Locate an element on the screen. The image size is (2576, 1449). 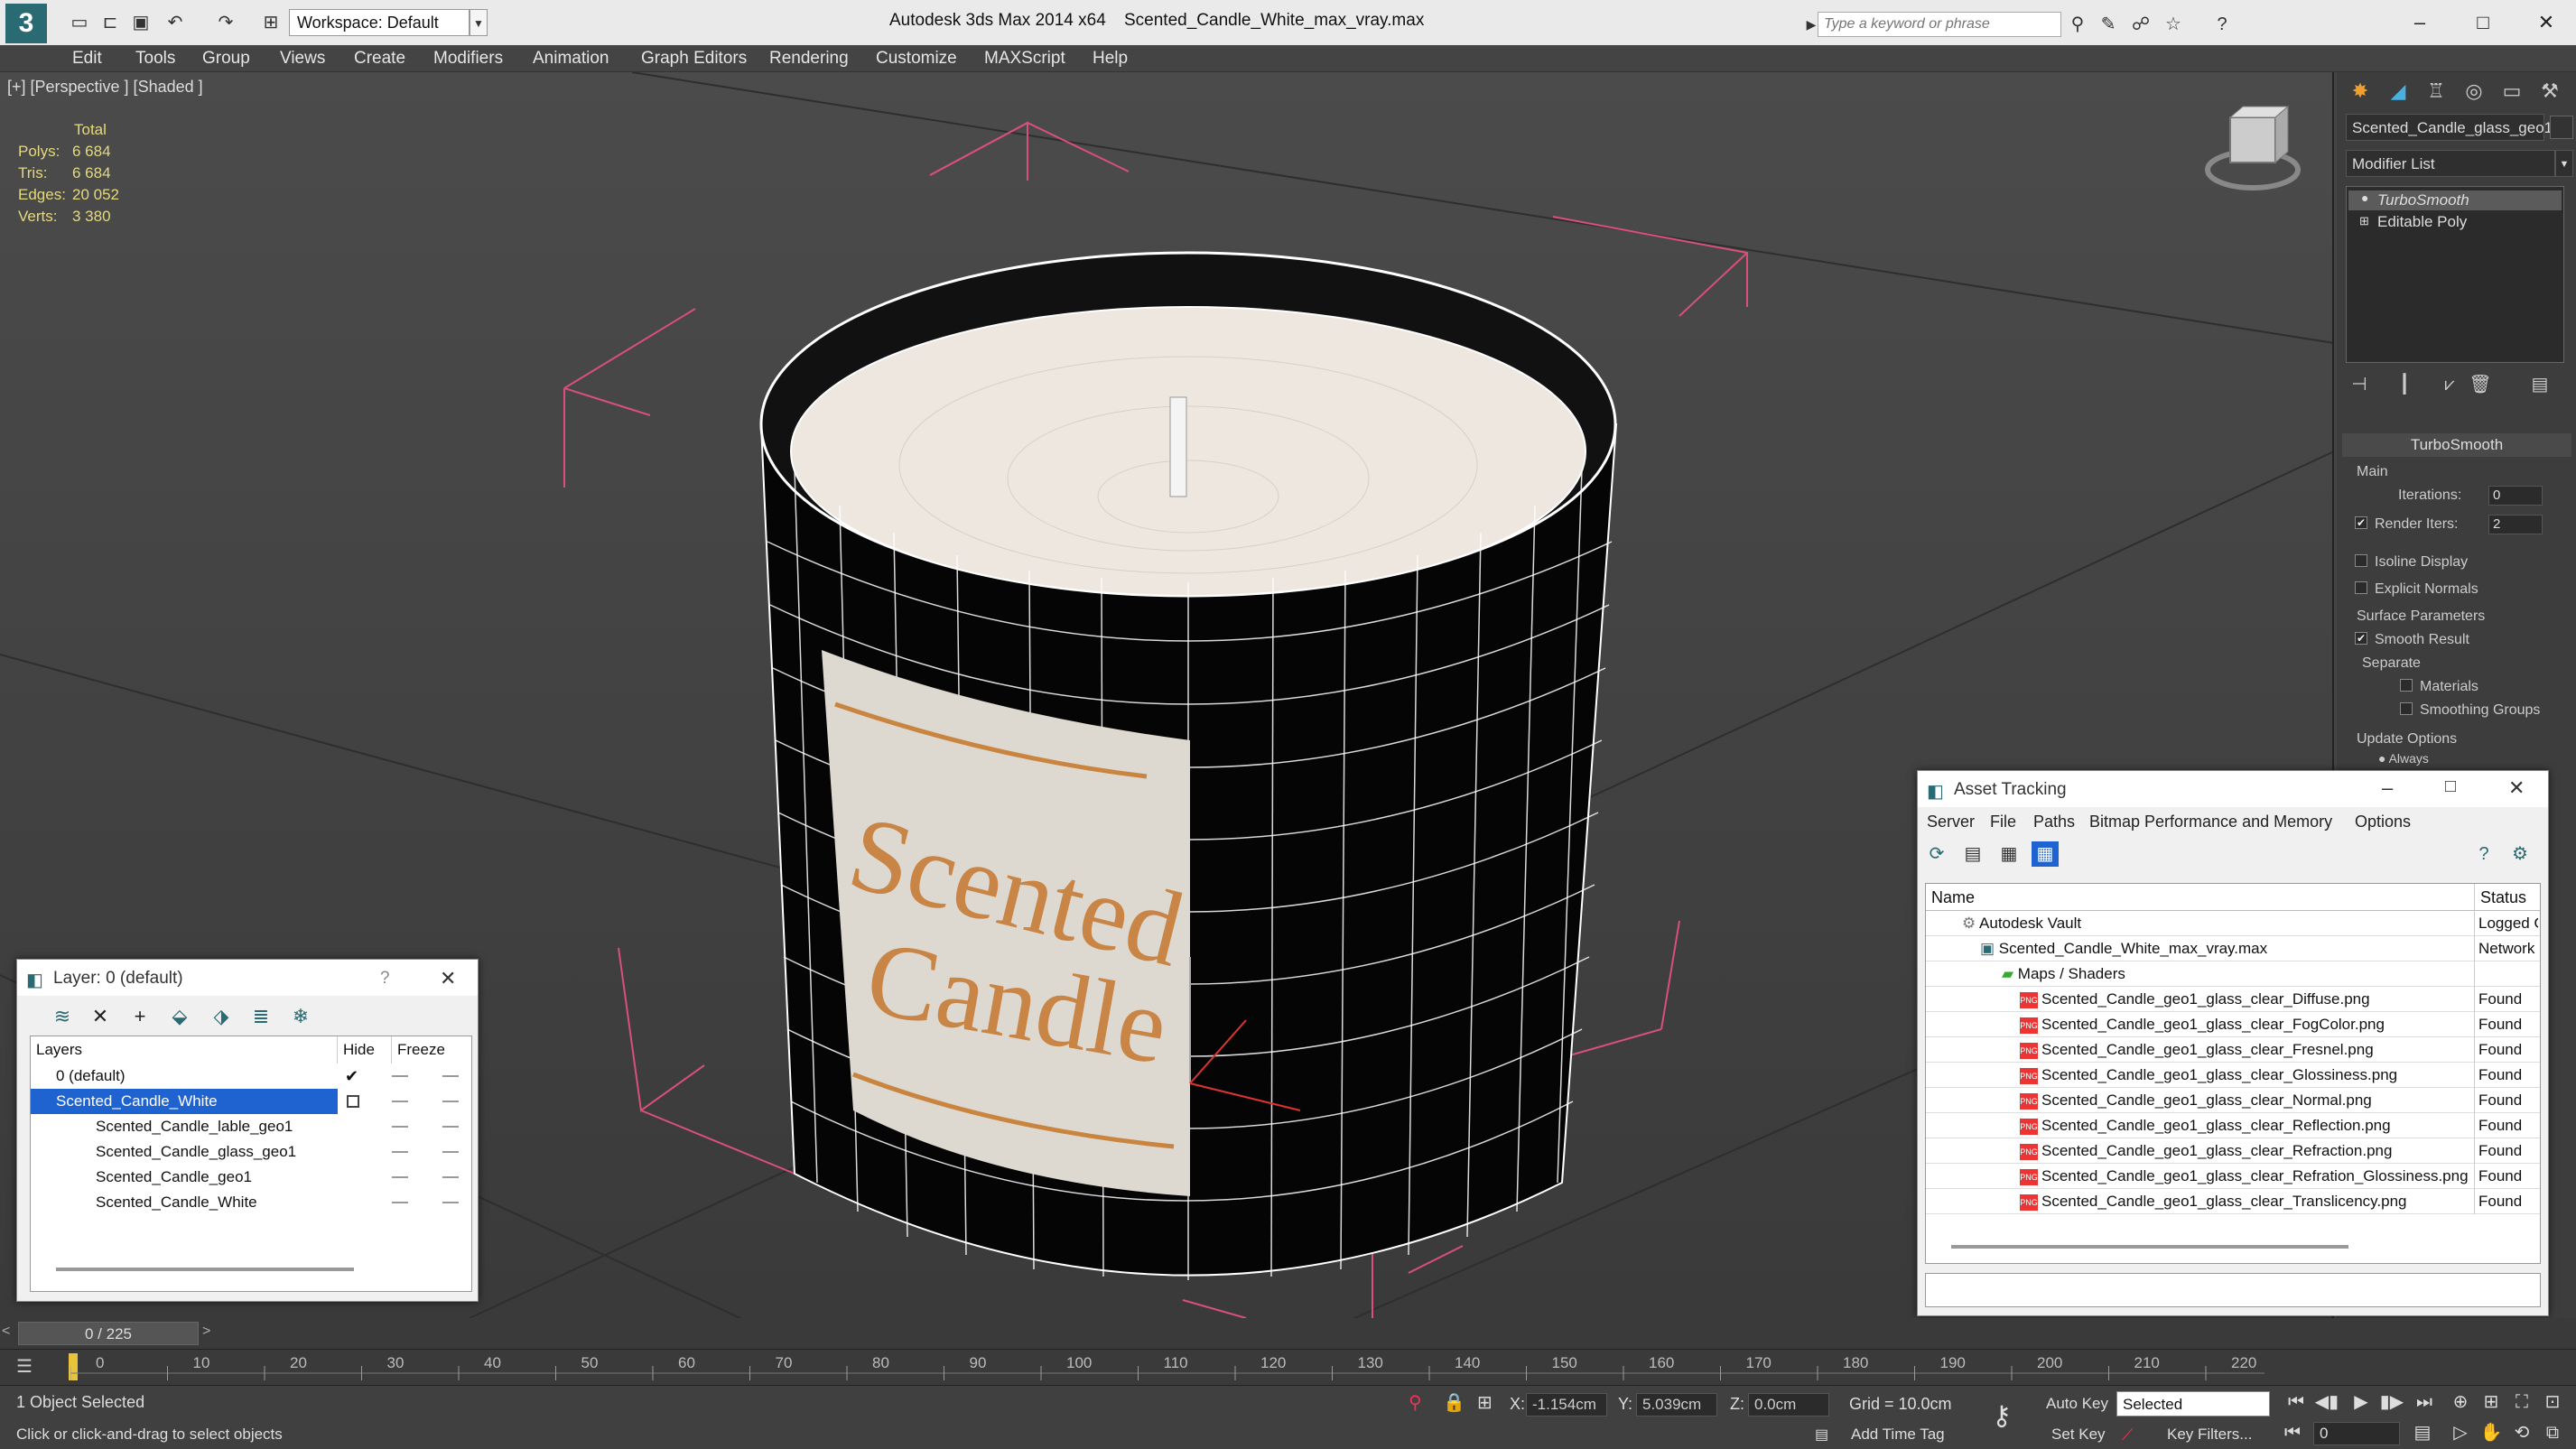
freeze-all-icon: ❄ is located at coordinates (300, 1016).